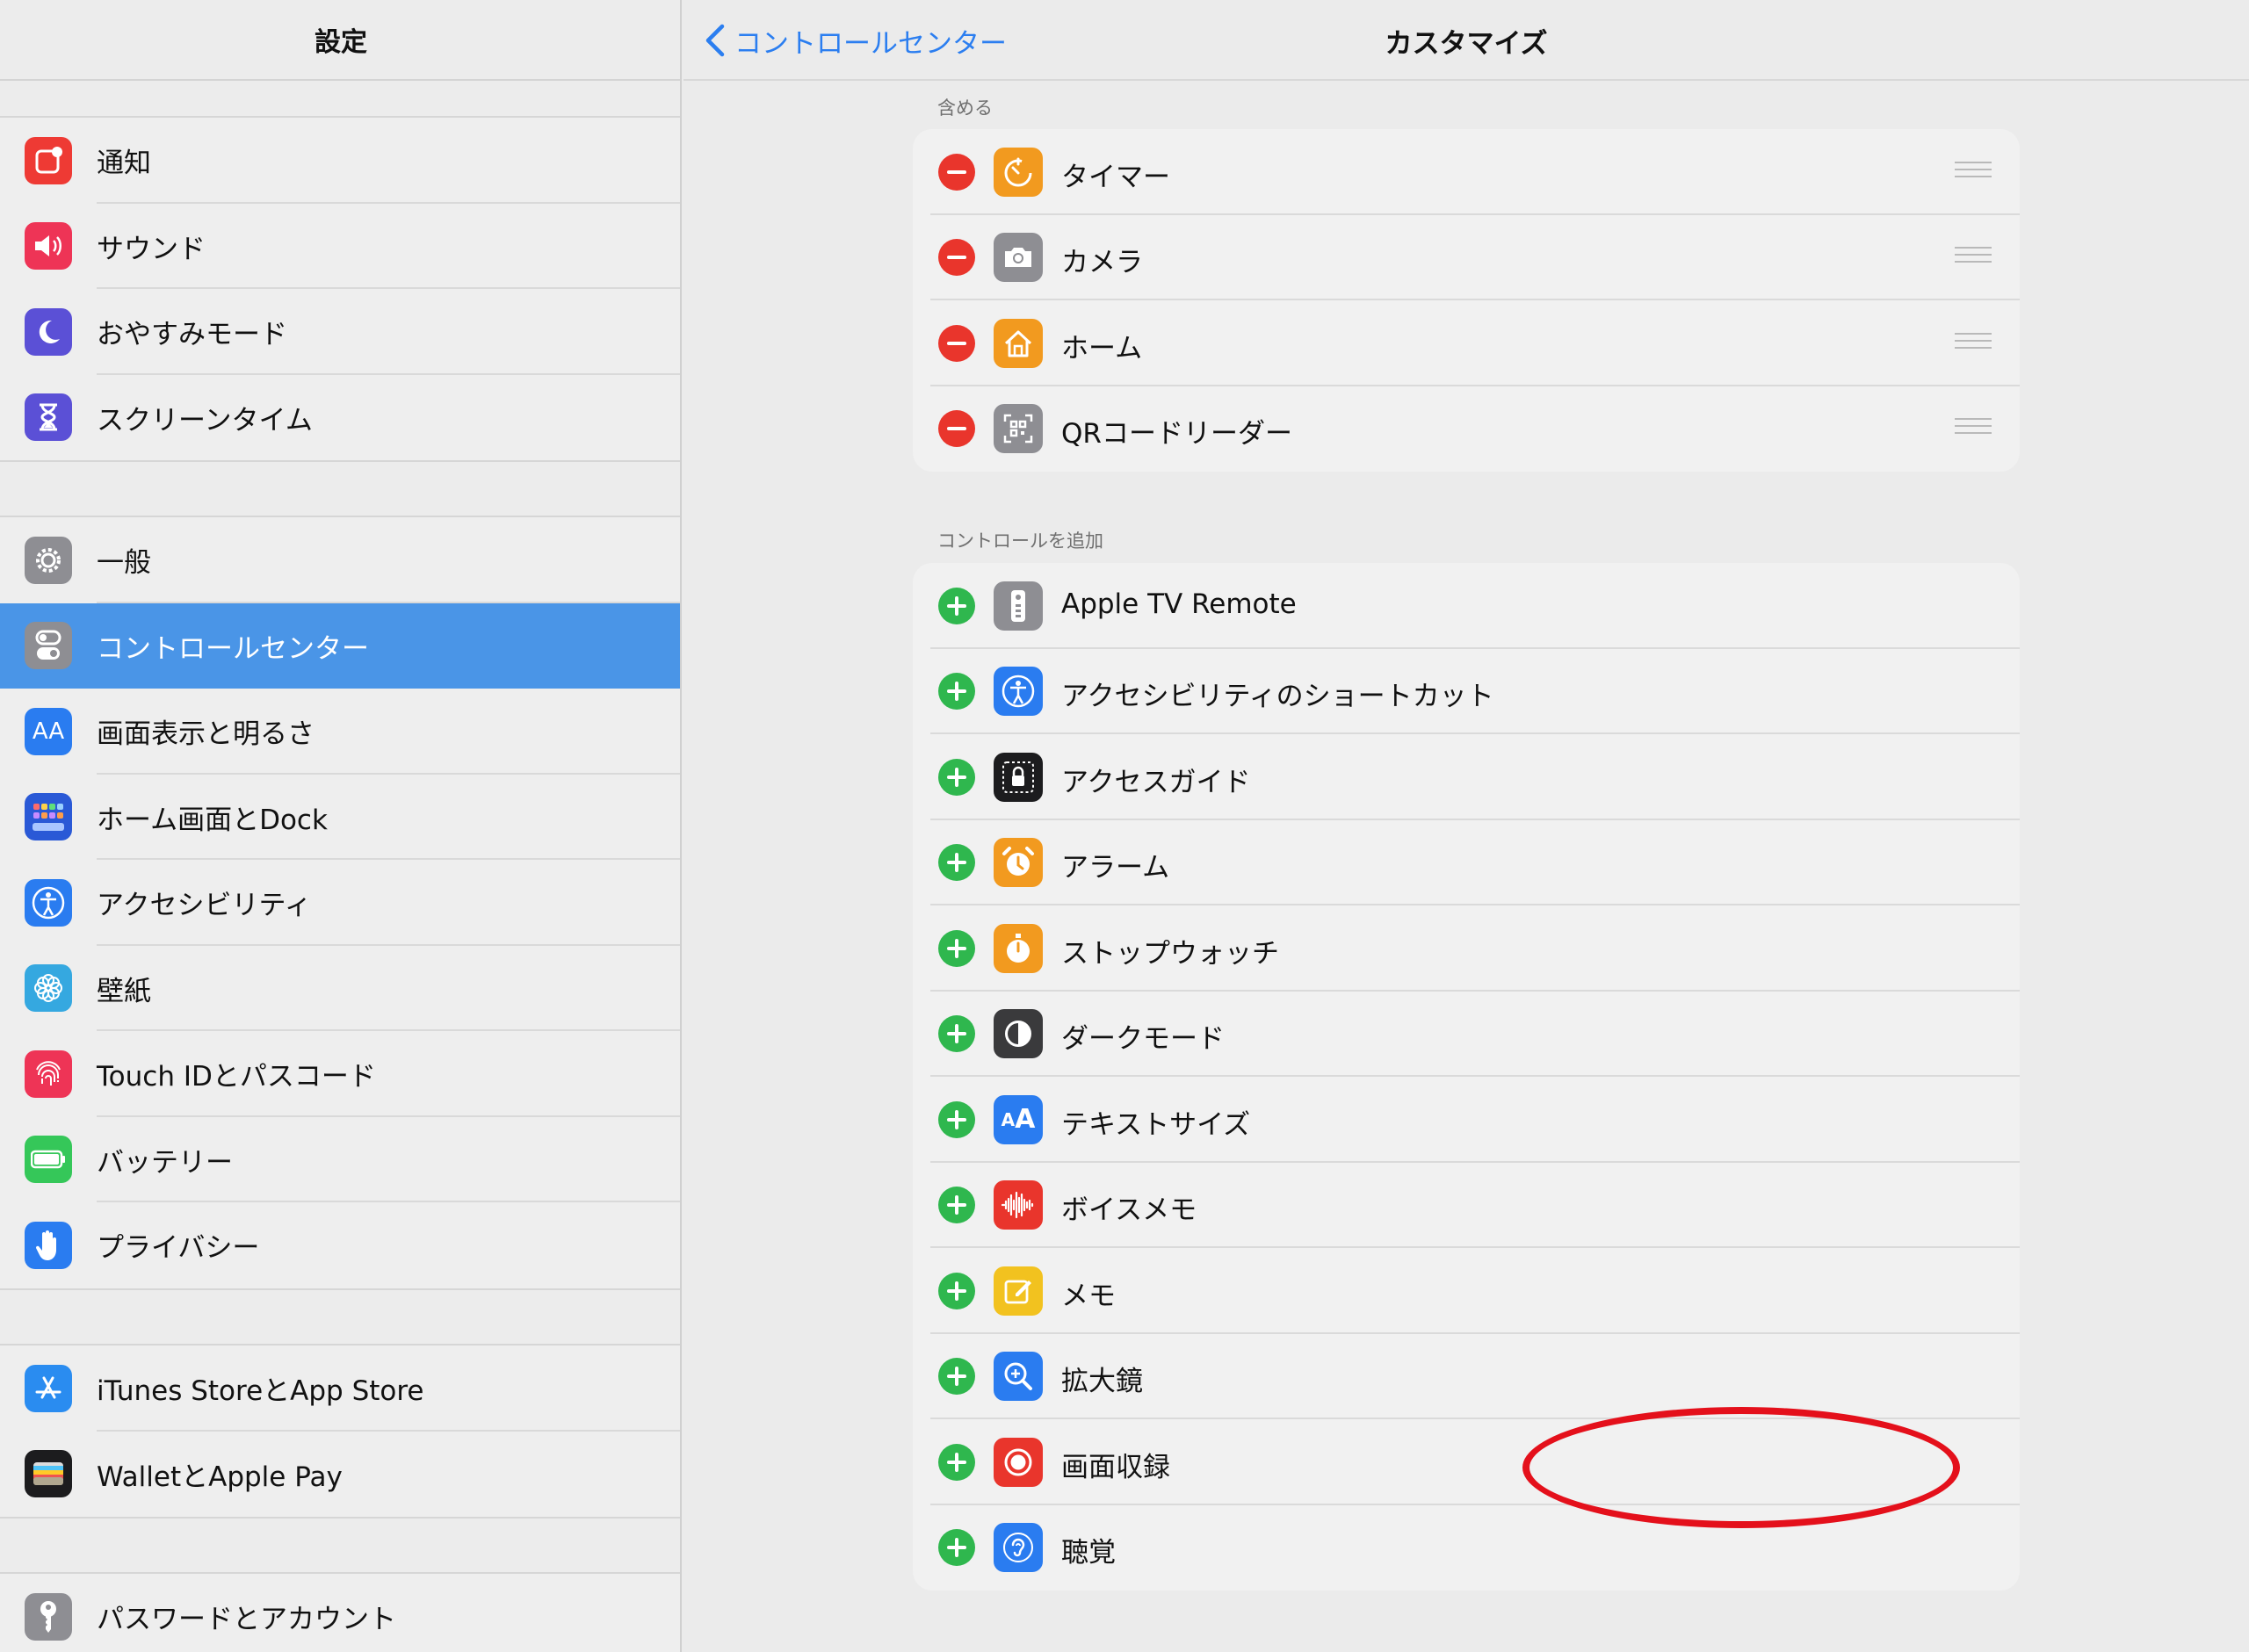 Image resolution: width=2249 pixels, height=1652 pixels. I want to click on sidebar-item-home-screen-dock: ホーム画面とDock, so click(340, 817).